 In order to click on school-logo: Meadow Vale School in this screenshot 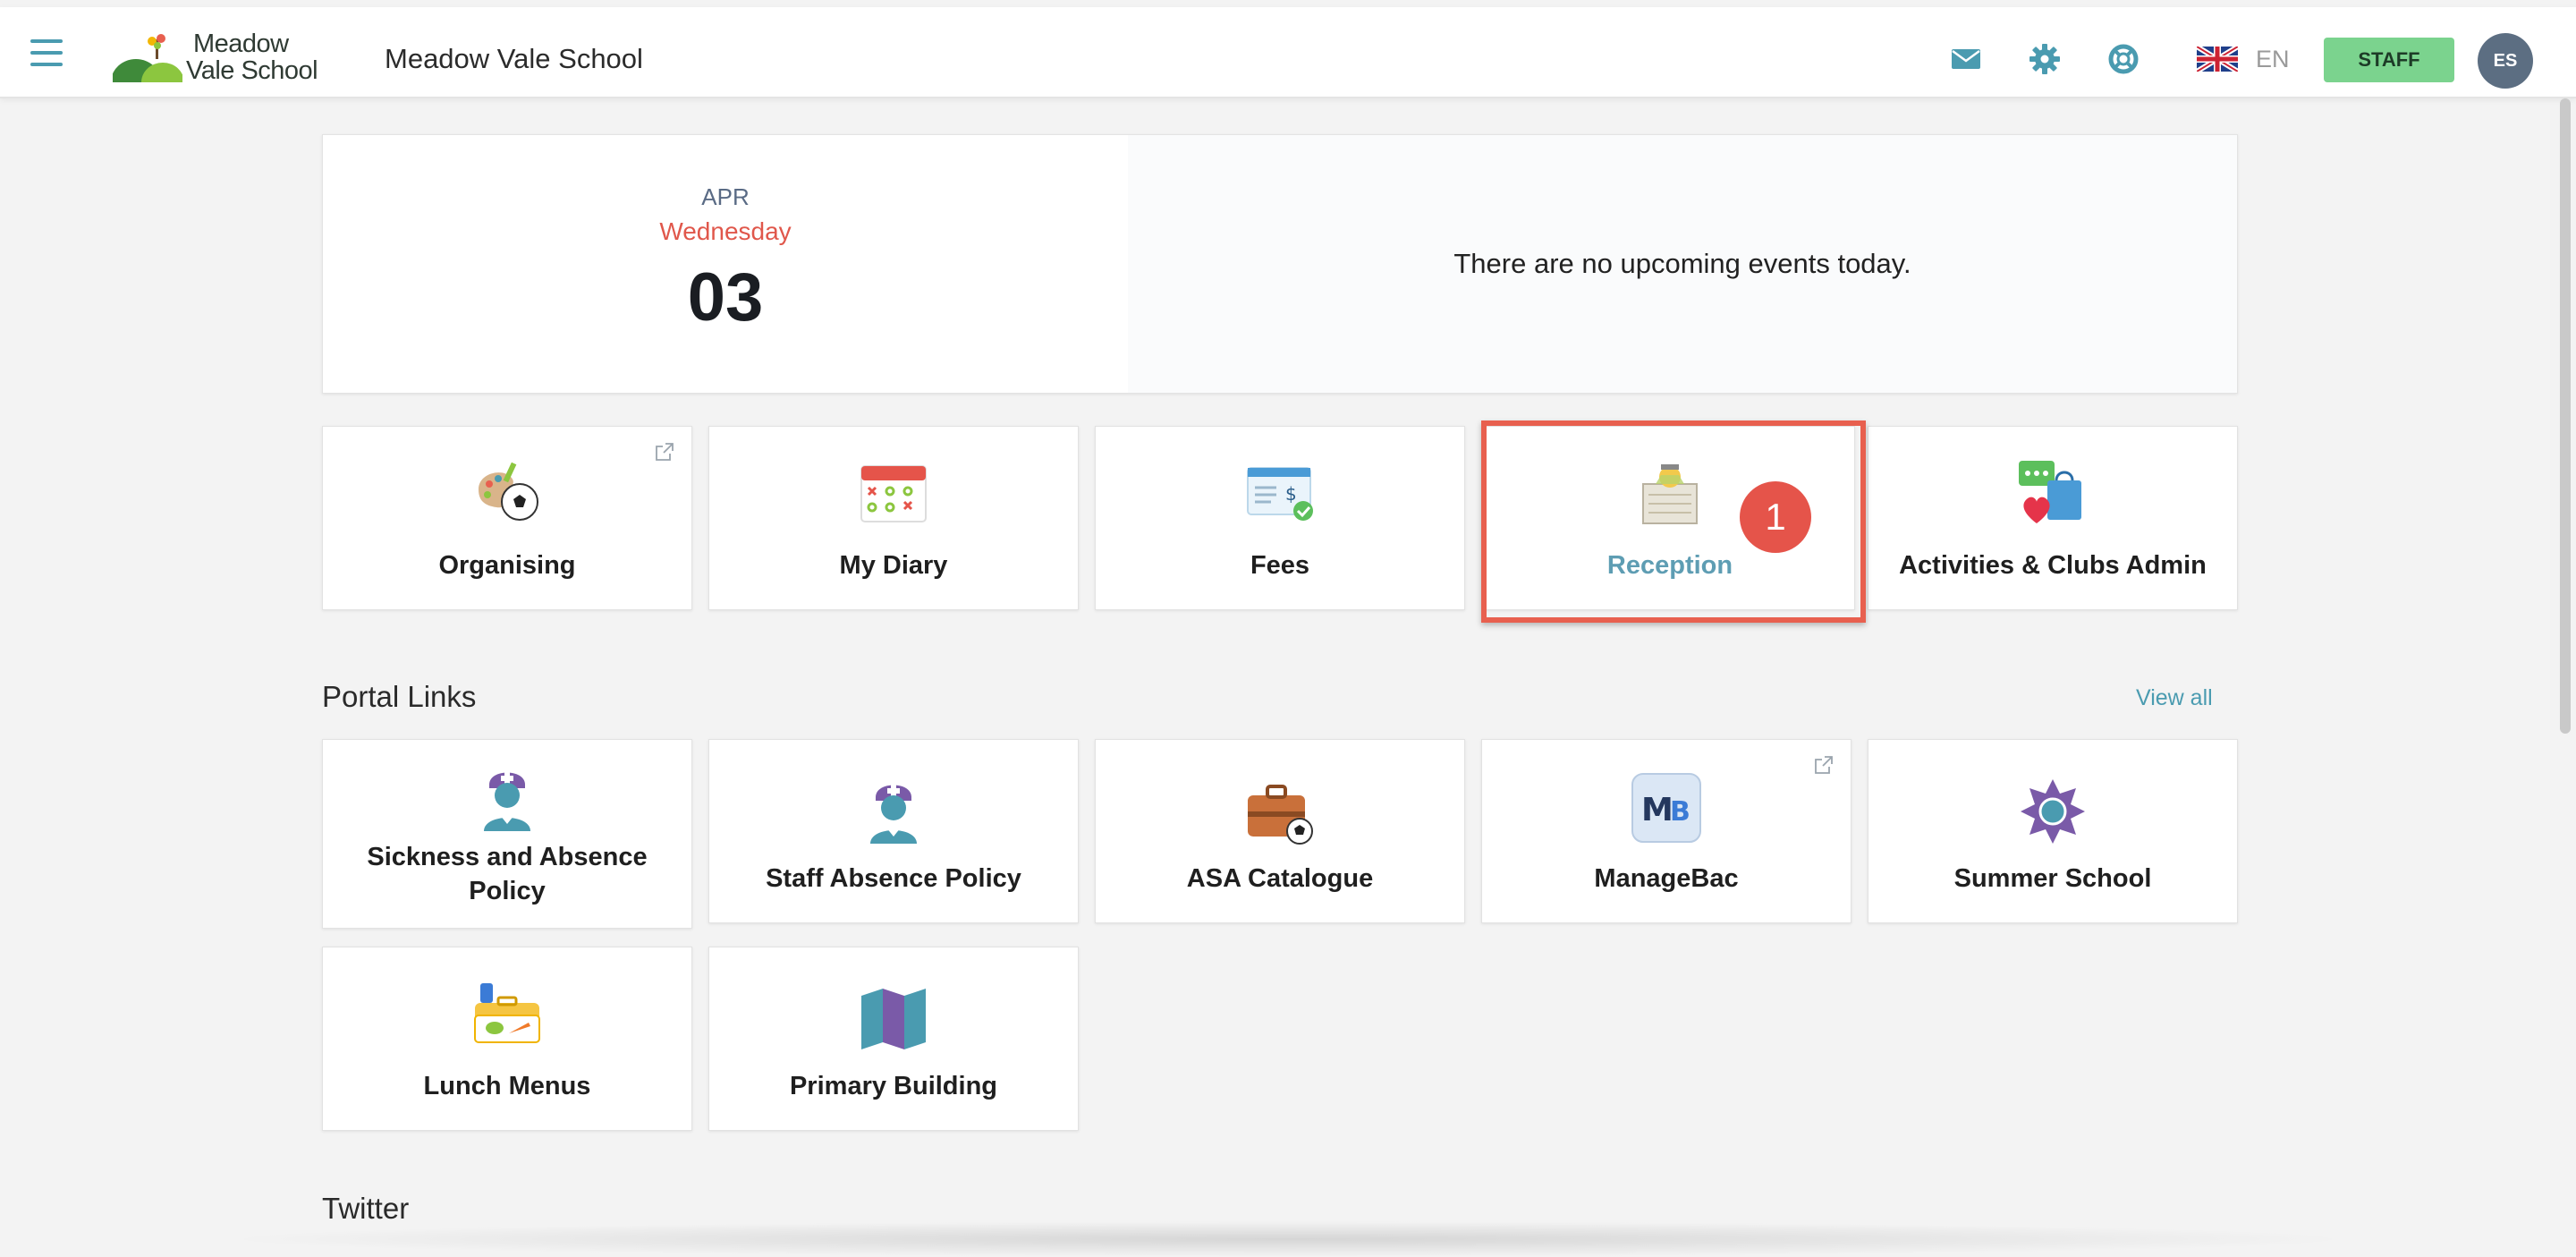, I will do `click(220, 56)`.